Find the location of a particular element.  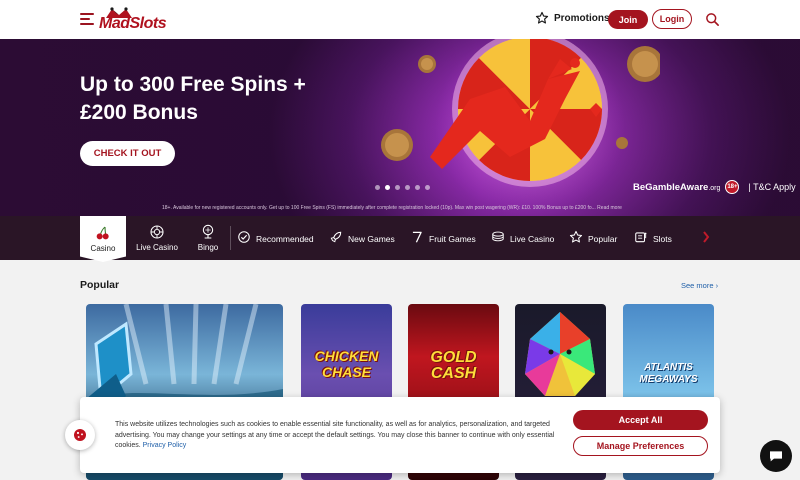

carousel-dots is located at coordinates (402, 187).